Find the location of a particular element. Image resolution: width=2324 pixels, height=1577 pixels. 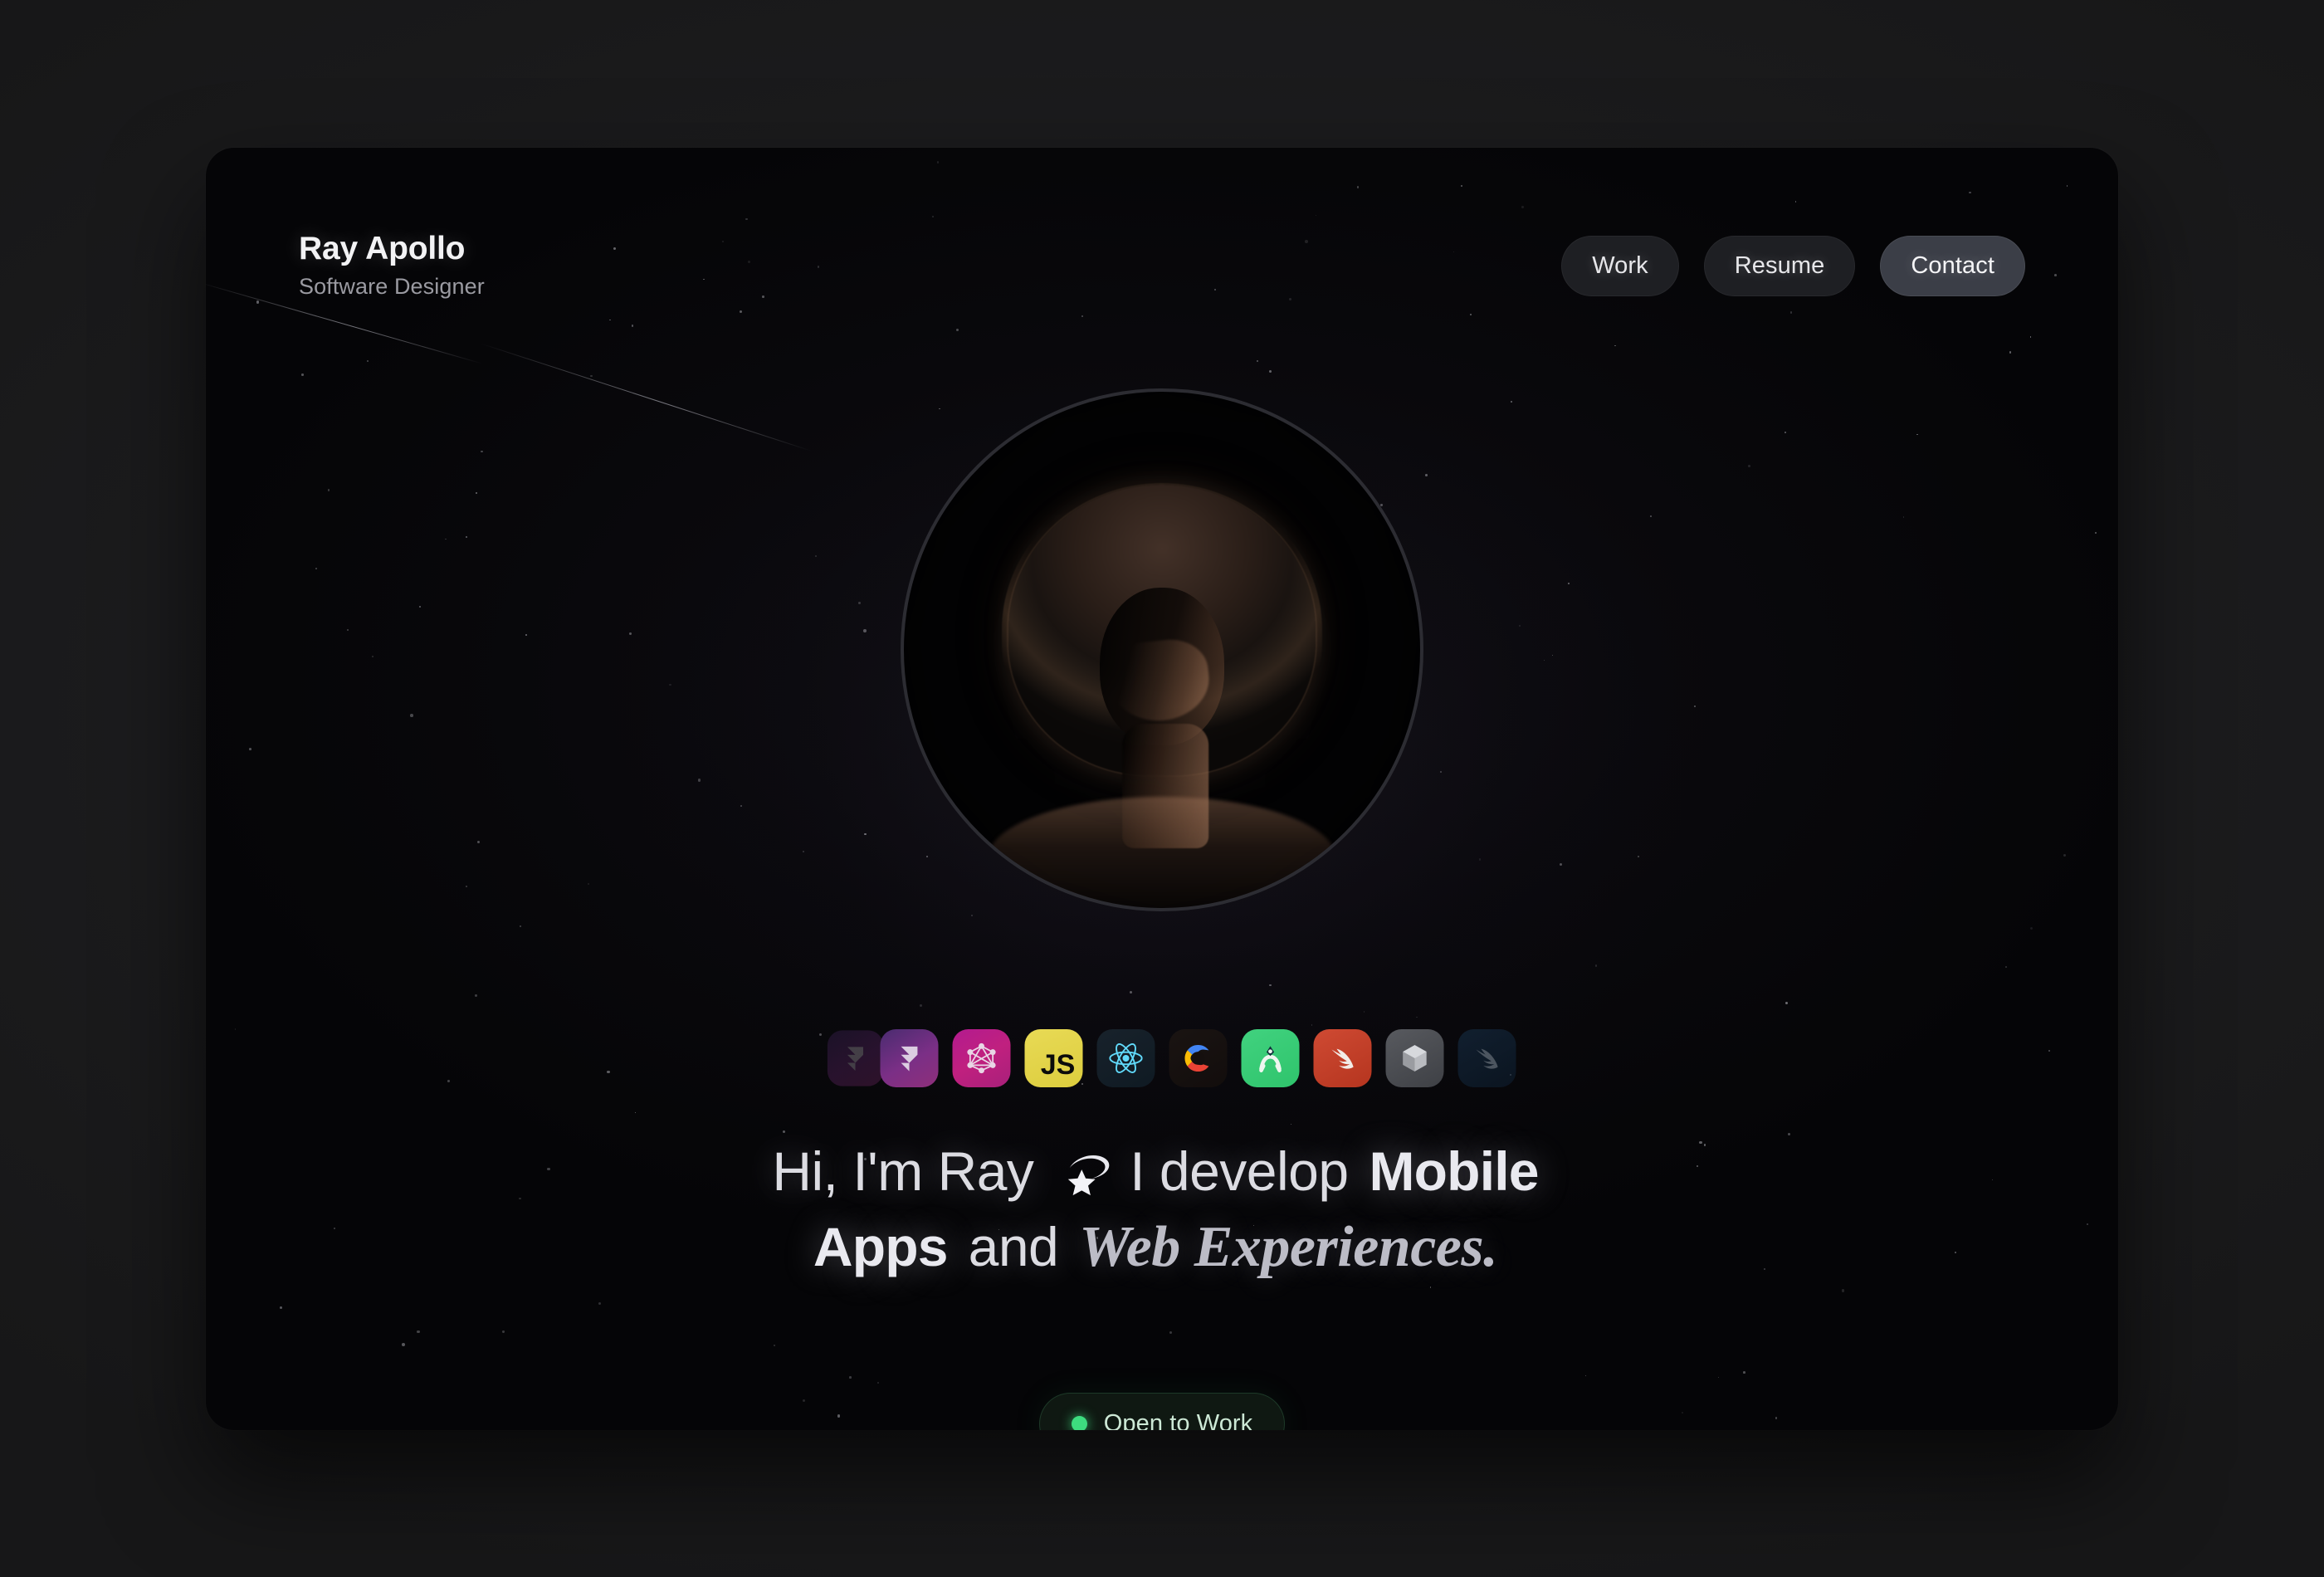

status-badge: Open to Work is located at coordinates (1162, 1411).